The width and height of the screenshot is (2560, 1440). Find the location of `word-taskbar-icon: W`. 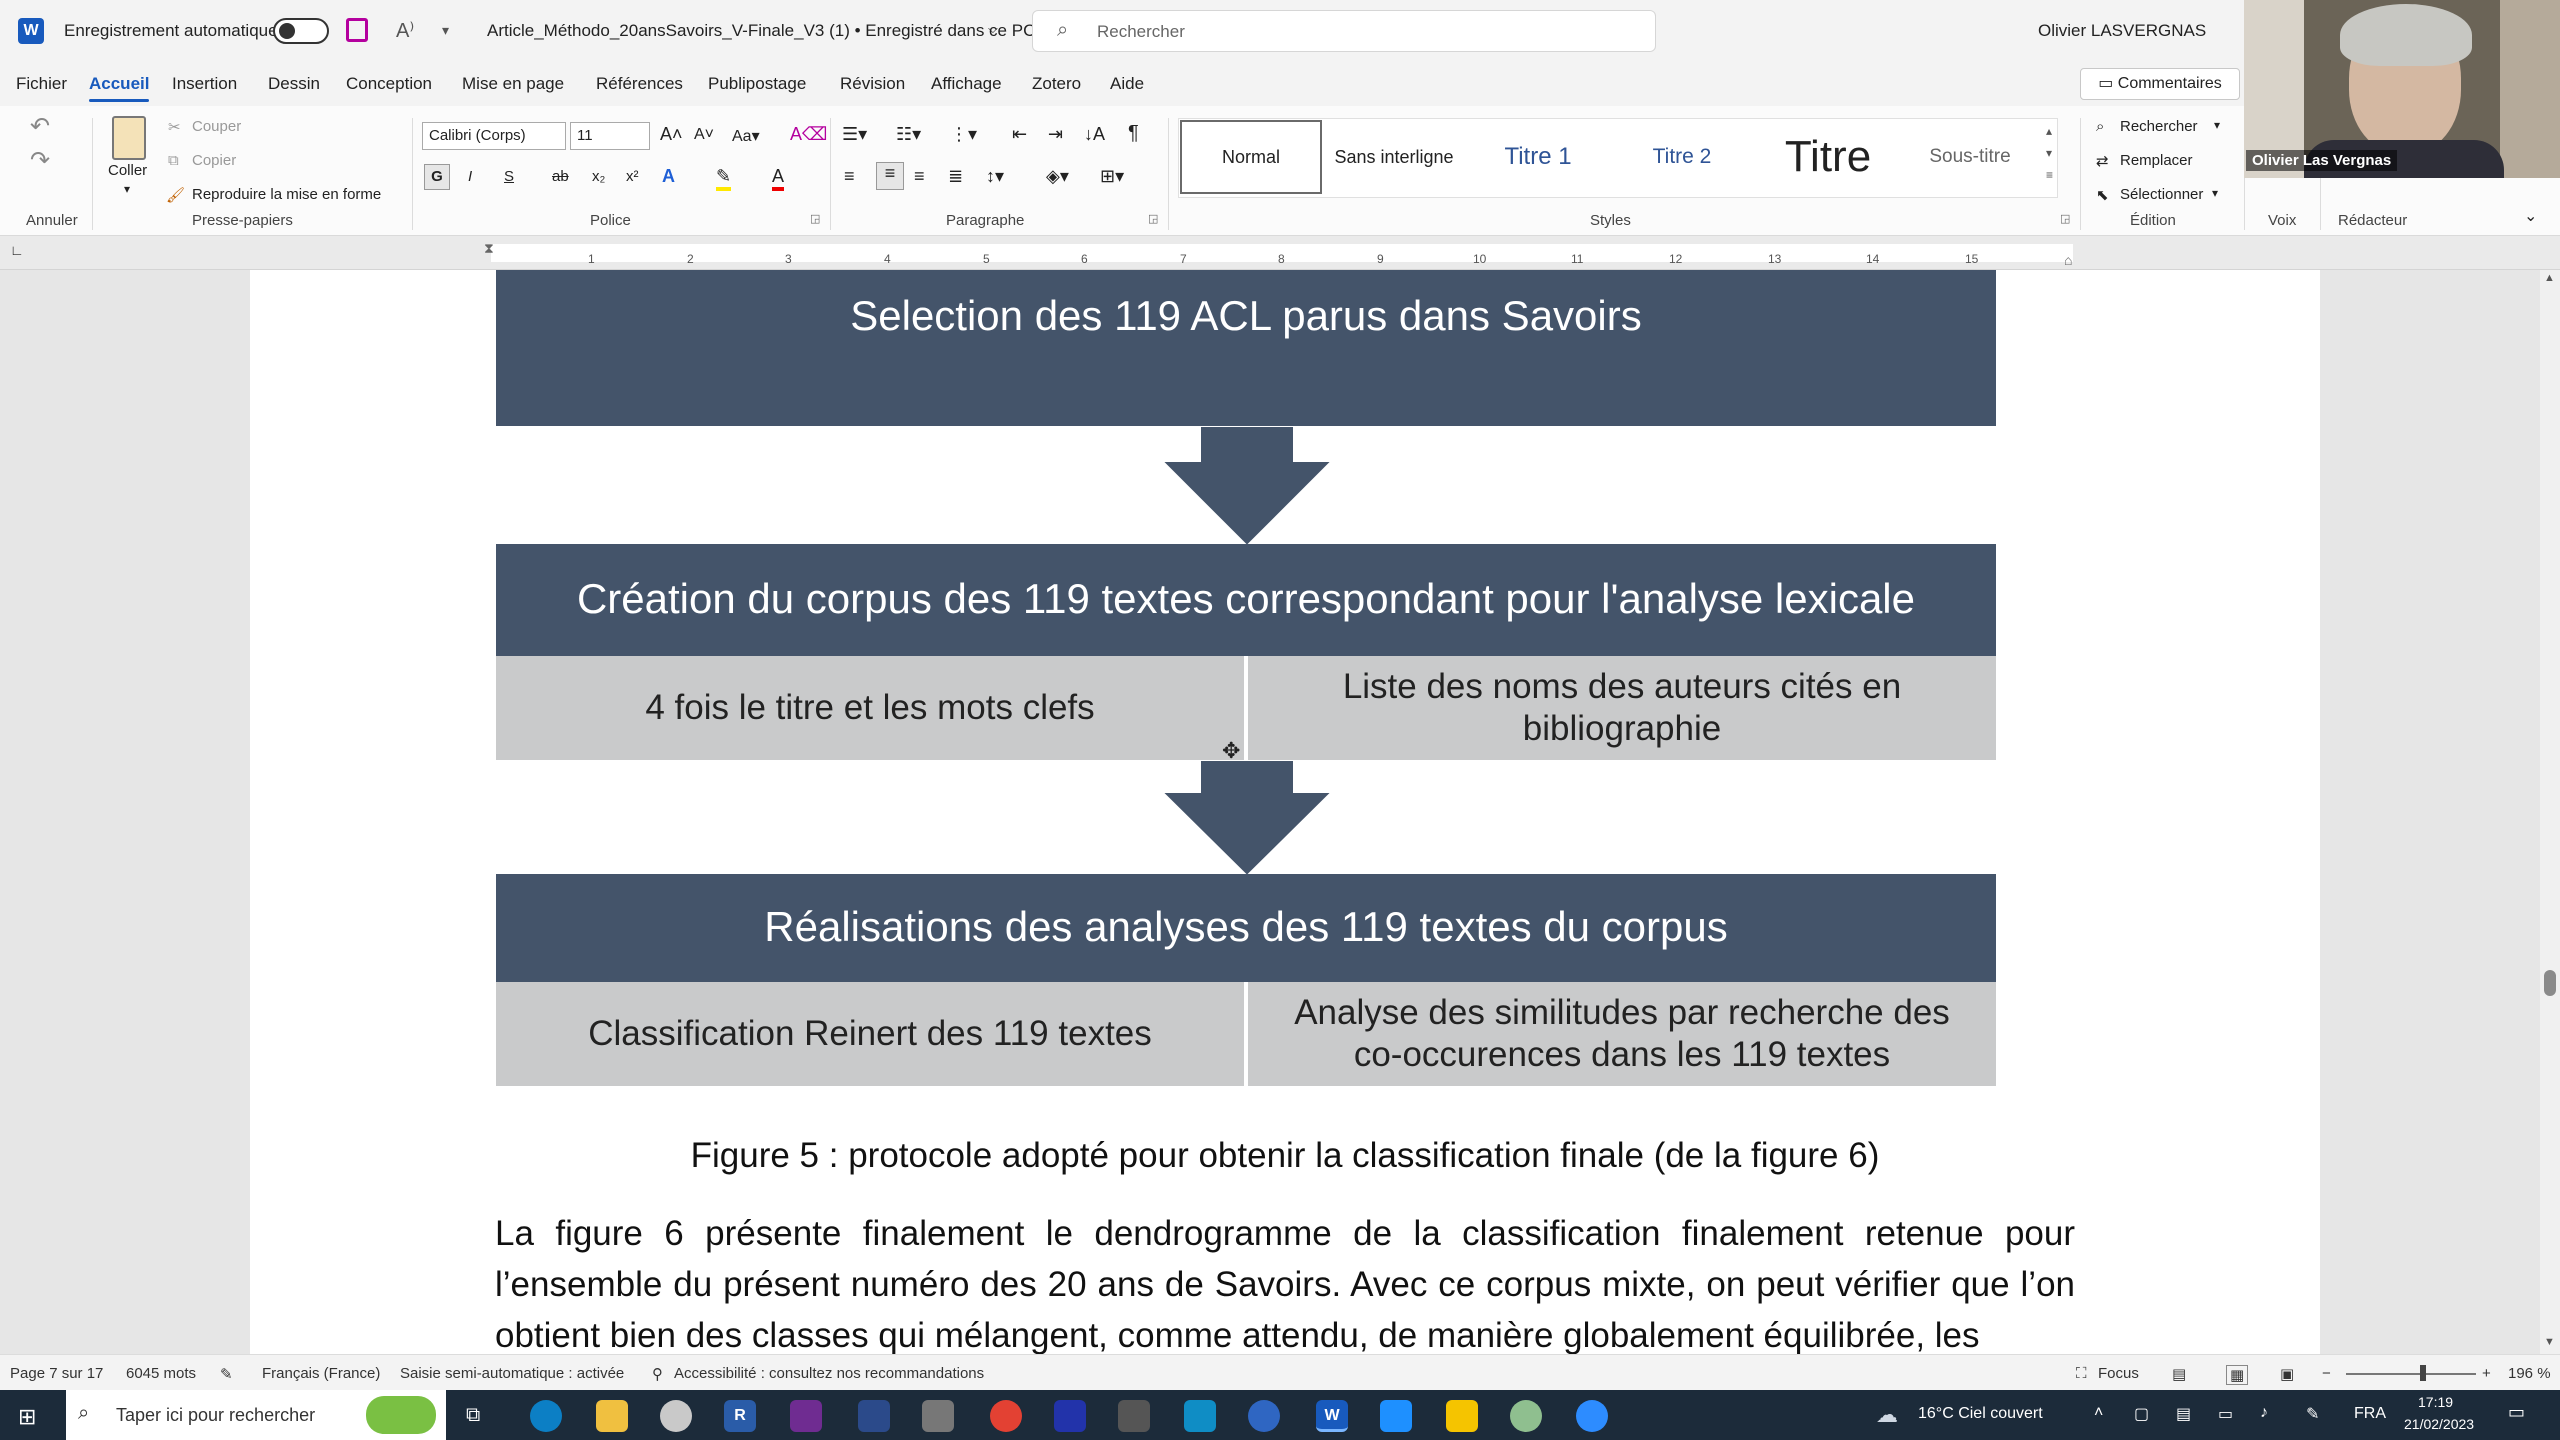

word-taskbar-icon: W is located at coordinates (1332, 1416).